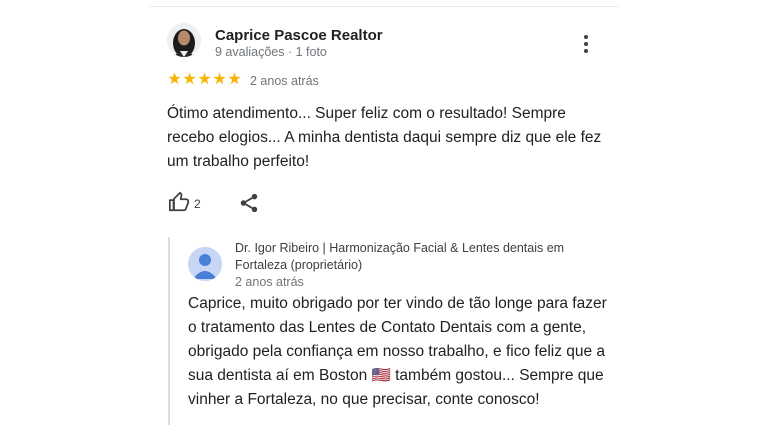 Image resolution: width=768 pixels, height=432 pixels. I want to click on share-icon, so click(249, 203).